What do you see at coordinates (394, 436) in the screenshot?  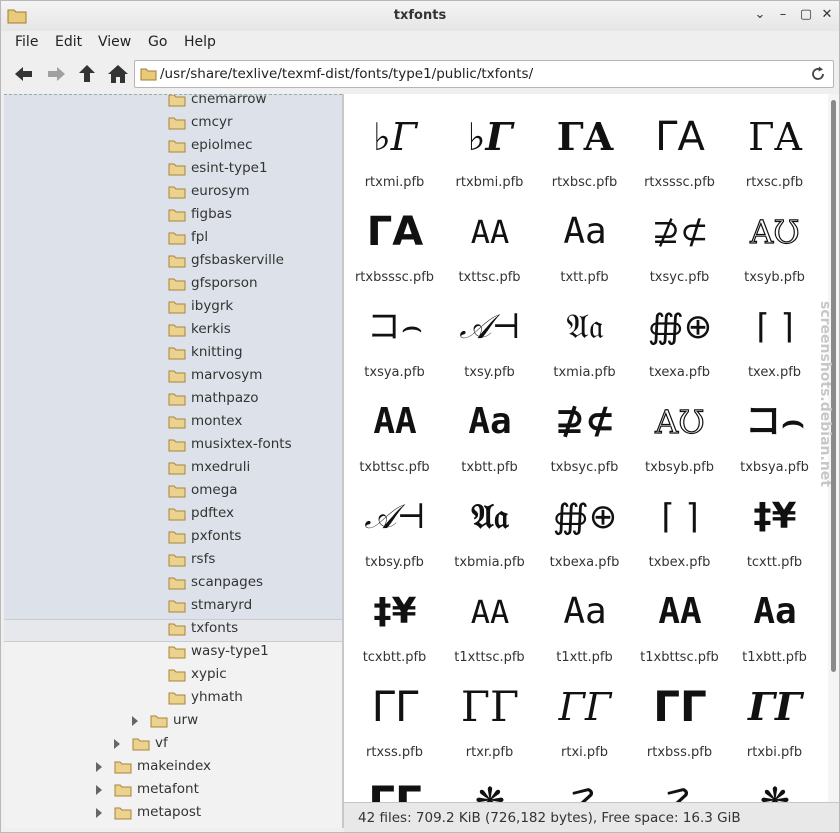 I see `file-item: AA txbttsc.pfb` at bounding box center [394, 436].